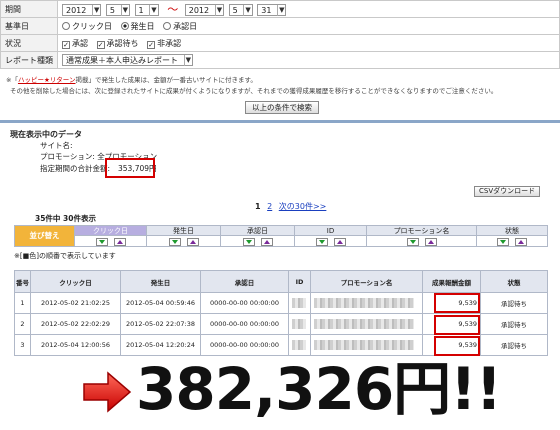 The width and height of the screenshot is (560, 430). Describe the element at coordinates (244, 281) in the screenshot. I see `col-header-approve: 承認日` at that location.